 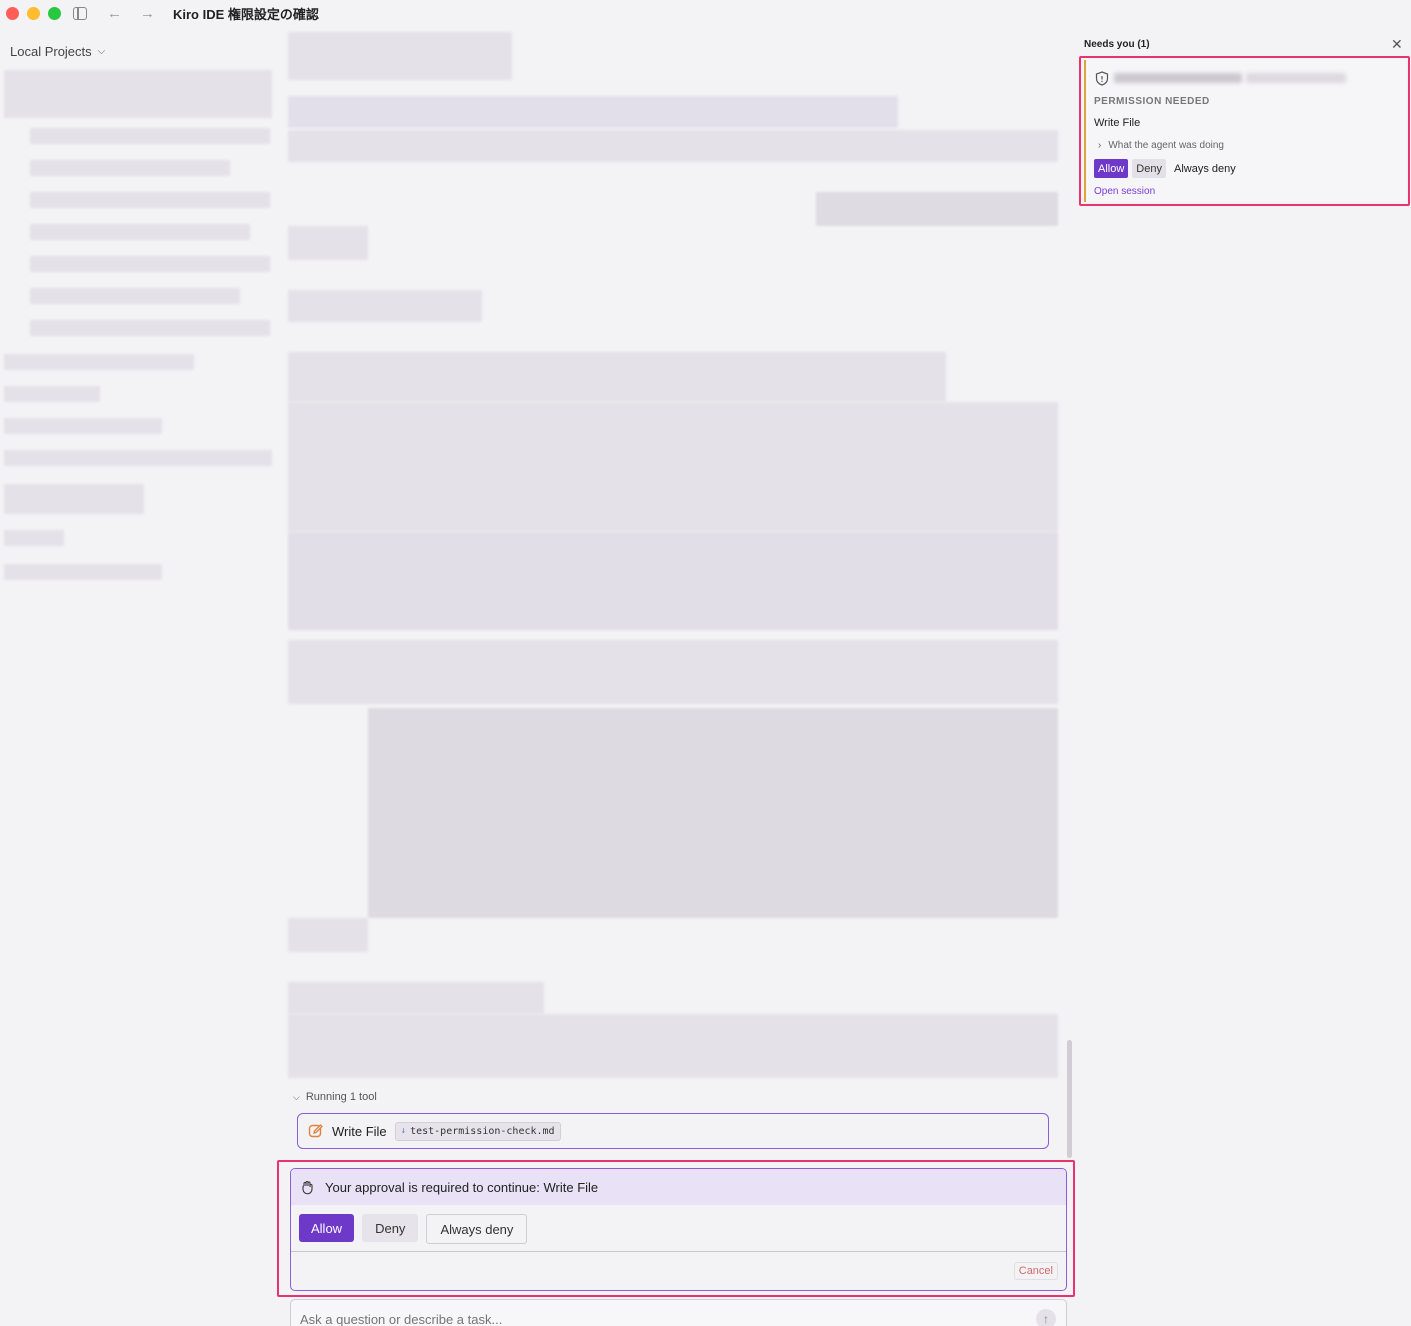 What do you see at coordinates (1124, 191) in the screenshot?
I see `open-session-link: Open session` at bounding box center [1124, 191].